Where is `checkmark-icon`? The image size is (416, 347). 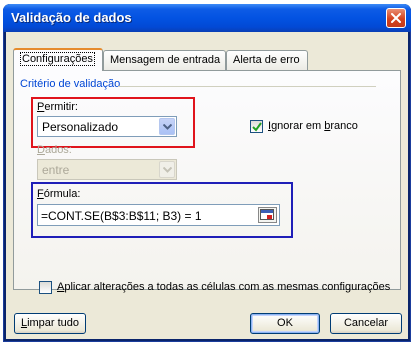 checkmark-icon is located at coordinates (257, 127).